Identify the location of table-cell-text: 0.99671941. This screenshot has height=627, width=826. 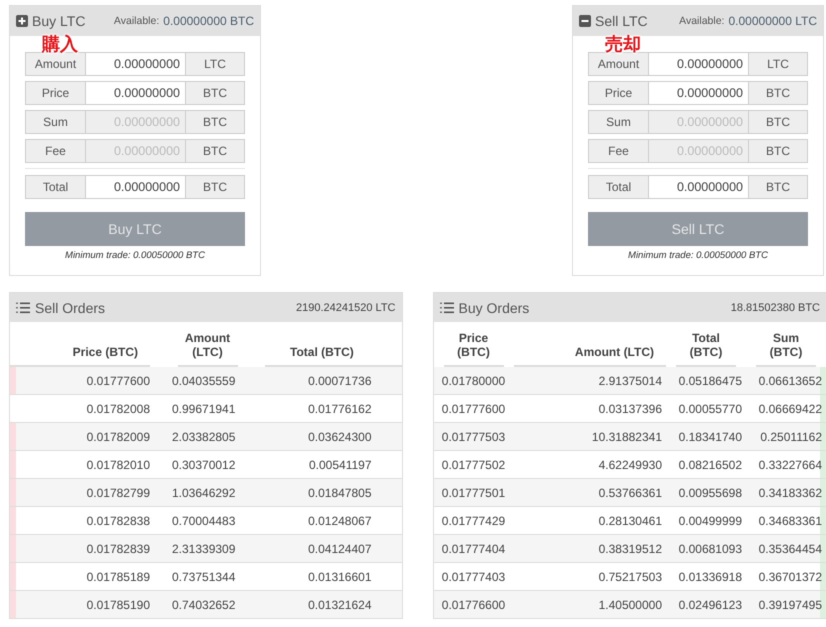
(203, 409).